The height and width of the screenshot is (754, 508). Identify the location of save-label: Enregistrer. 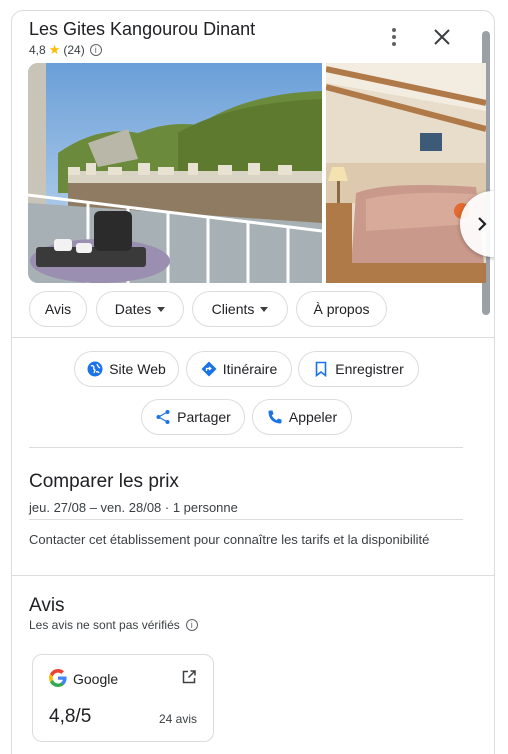
(369, 369).